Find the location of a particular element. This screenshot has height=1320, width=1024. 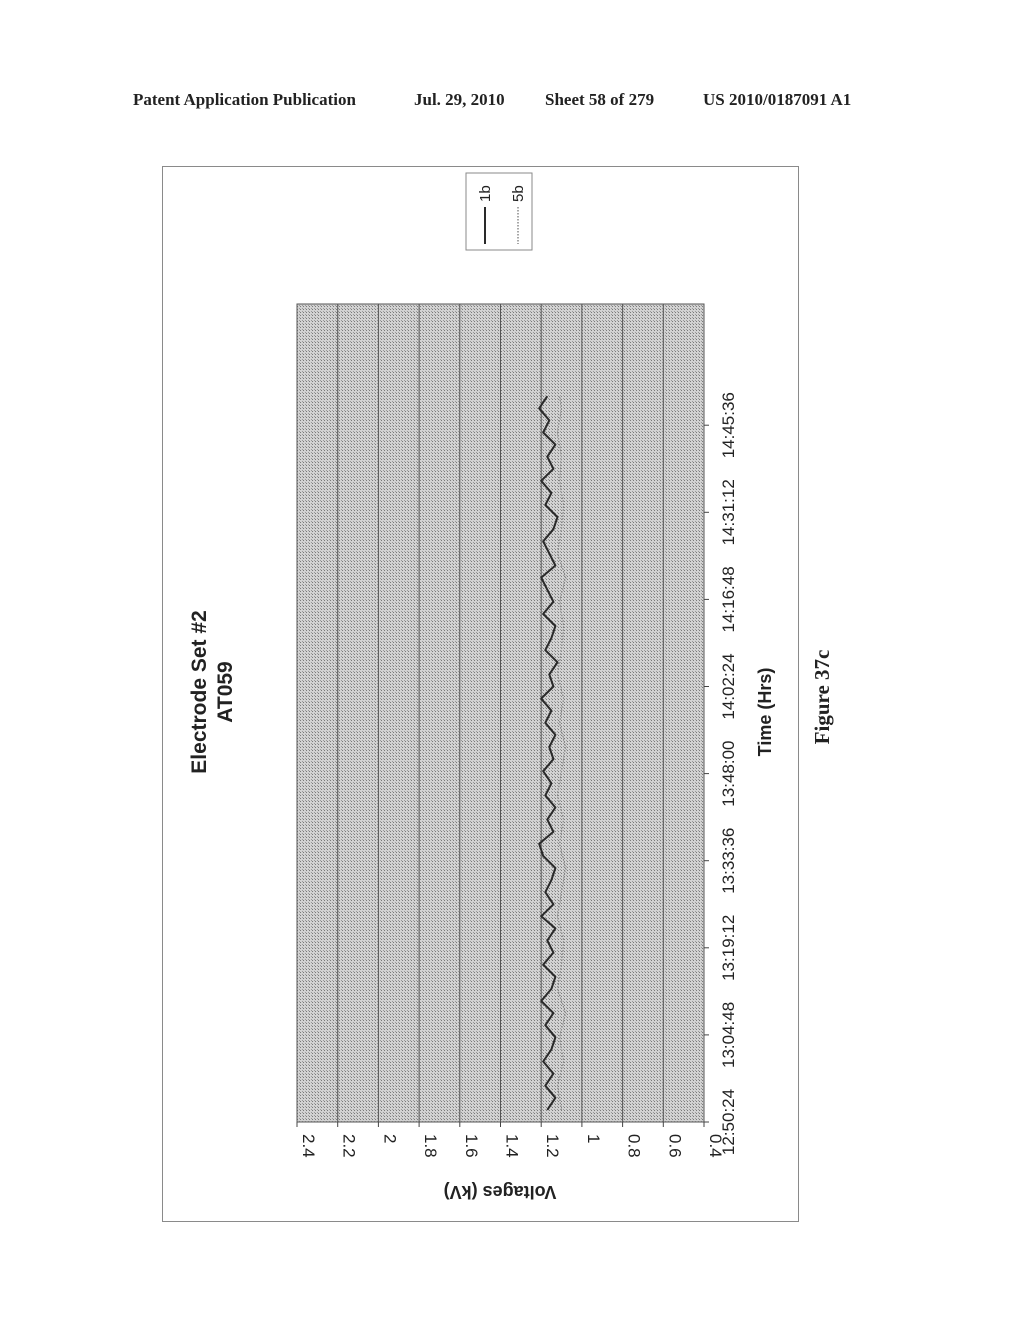

x-tick-label: 14:45:36 is located at coordinates (728, 425).